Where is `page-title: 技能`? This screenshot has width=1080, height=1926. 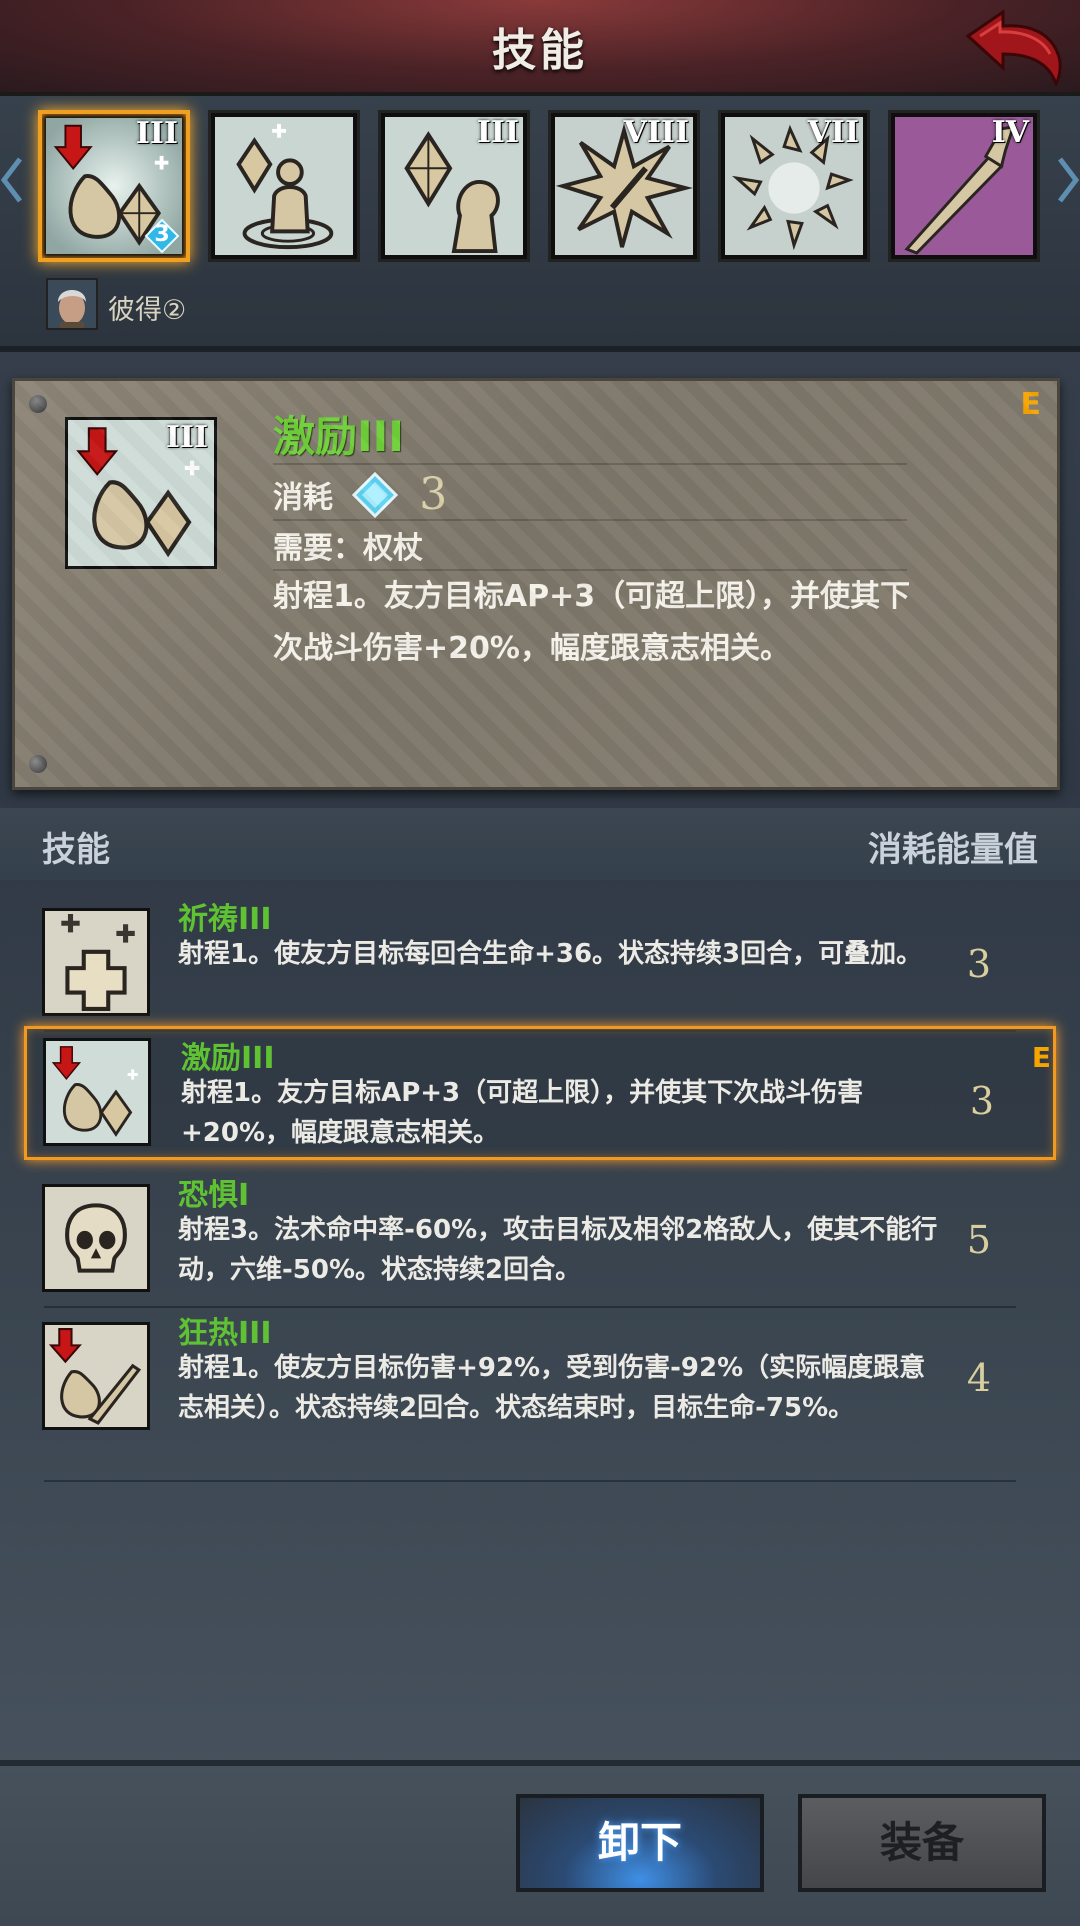 page-title: 技能 is located at coordinates (540, 50).